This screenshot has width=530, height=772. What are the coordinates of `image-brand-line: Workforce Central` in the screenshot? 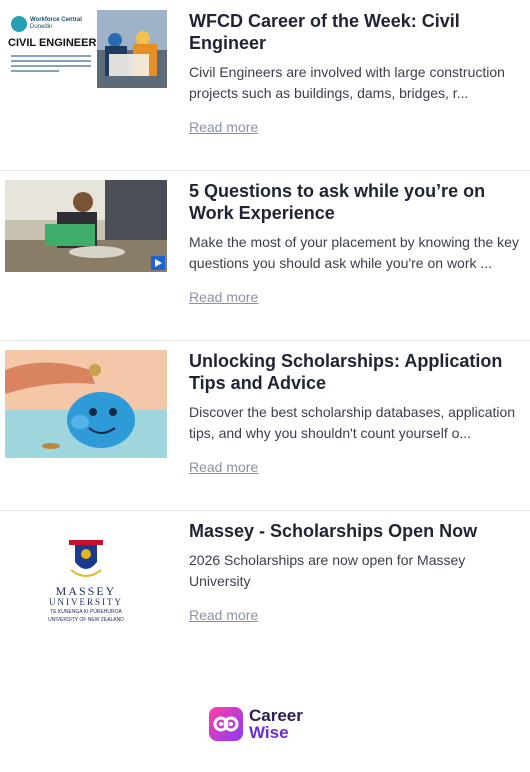 It's located at (56, 20).